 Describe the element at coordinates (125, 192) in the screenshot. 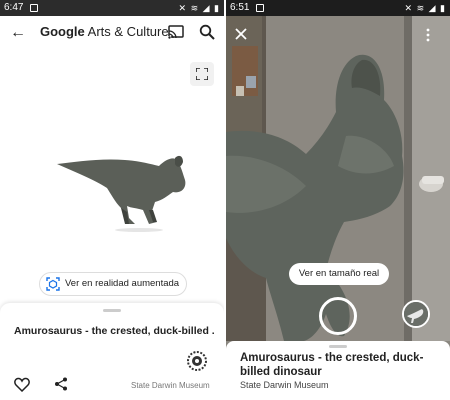

I see `dinosaur-3d-model` at that location.